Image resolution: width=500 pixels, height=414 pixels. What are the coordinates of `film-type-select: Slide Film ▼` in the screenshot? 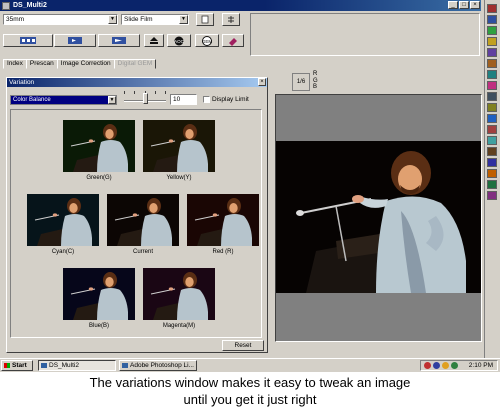 It's located at (155, 19).